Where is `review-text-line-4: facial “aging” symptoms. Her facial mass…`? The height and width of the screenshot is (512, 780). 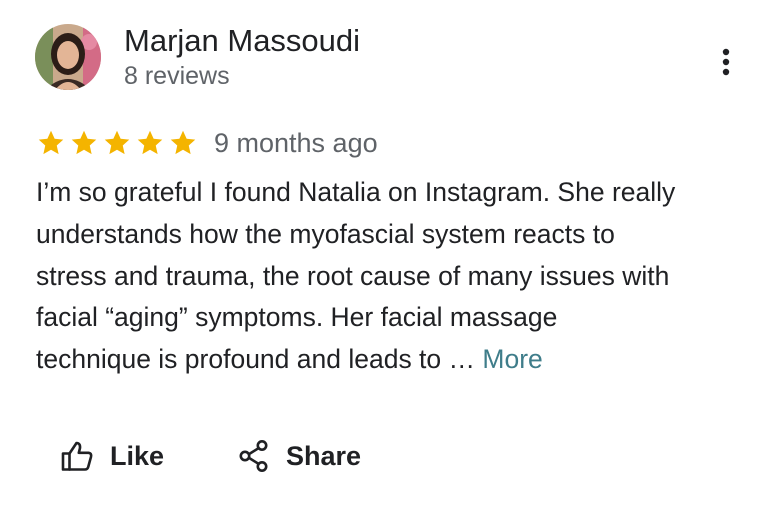 review-text-line-4: facial “aging” symptoms. Her facial mass… is located at coordinates (297, 317).